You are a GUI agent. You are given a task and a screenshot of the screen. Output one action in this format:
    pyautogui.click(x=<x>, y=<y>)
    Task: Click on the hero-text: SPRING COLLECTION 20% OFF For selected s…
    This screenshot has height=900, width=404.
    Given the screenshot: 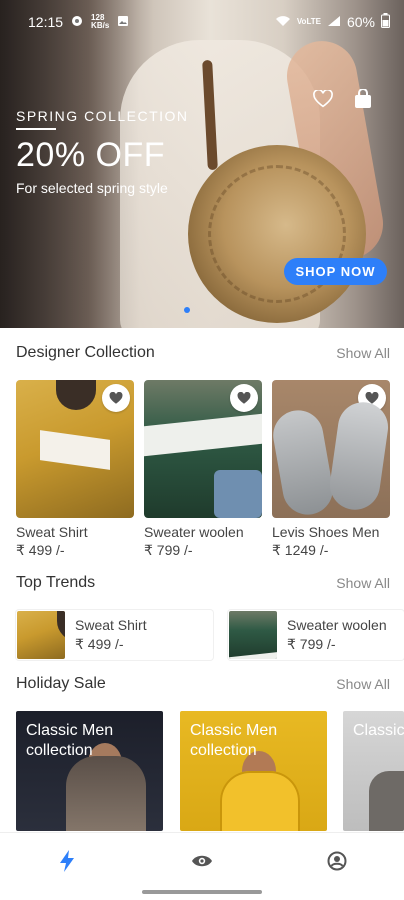 What is the action you would take?
    pyautogui.click(x=102, y=152)
    